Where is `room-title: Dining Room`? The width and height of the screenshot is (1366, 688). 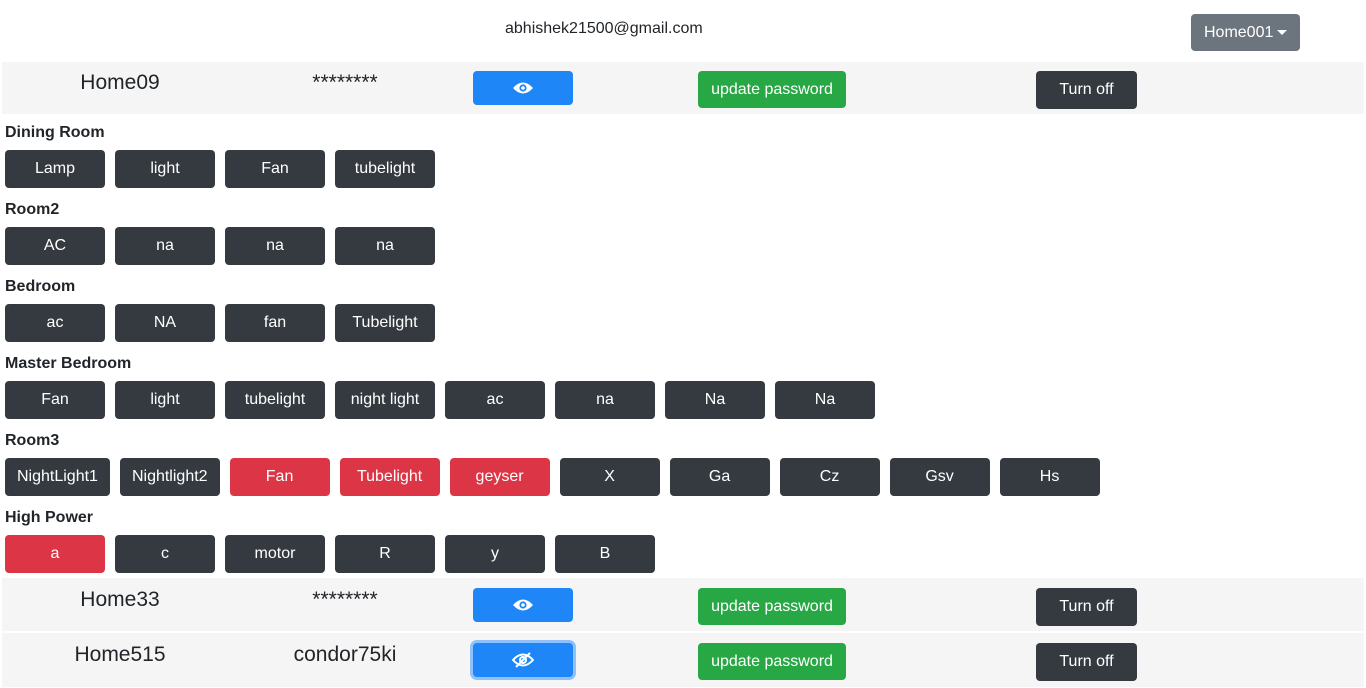
room-title: Dining Room is located at coordinates (55, 132).